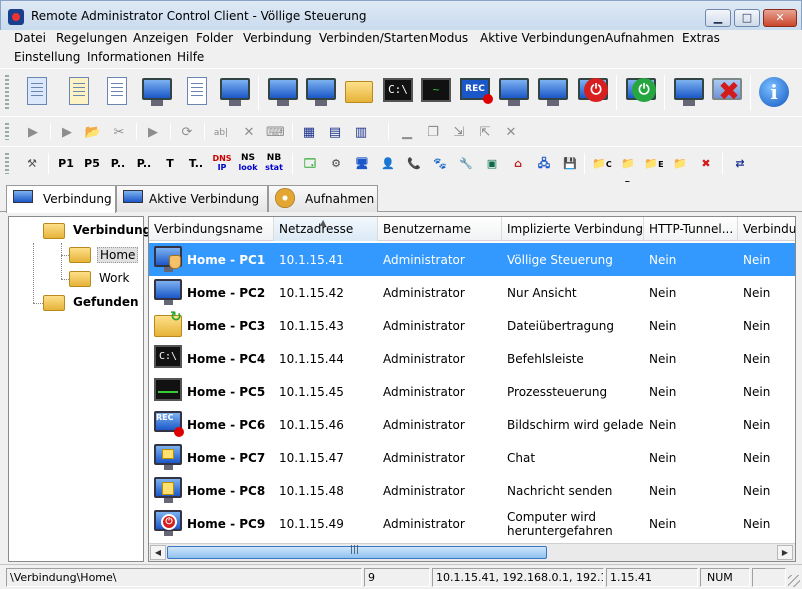 This screenshot has width=802, height=589. What do you see at coordinates (91, 38) in the screenshot?
I see `menu-regelungen: Regelungen` at bounding box center [91, 38].